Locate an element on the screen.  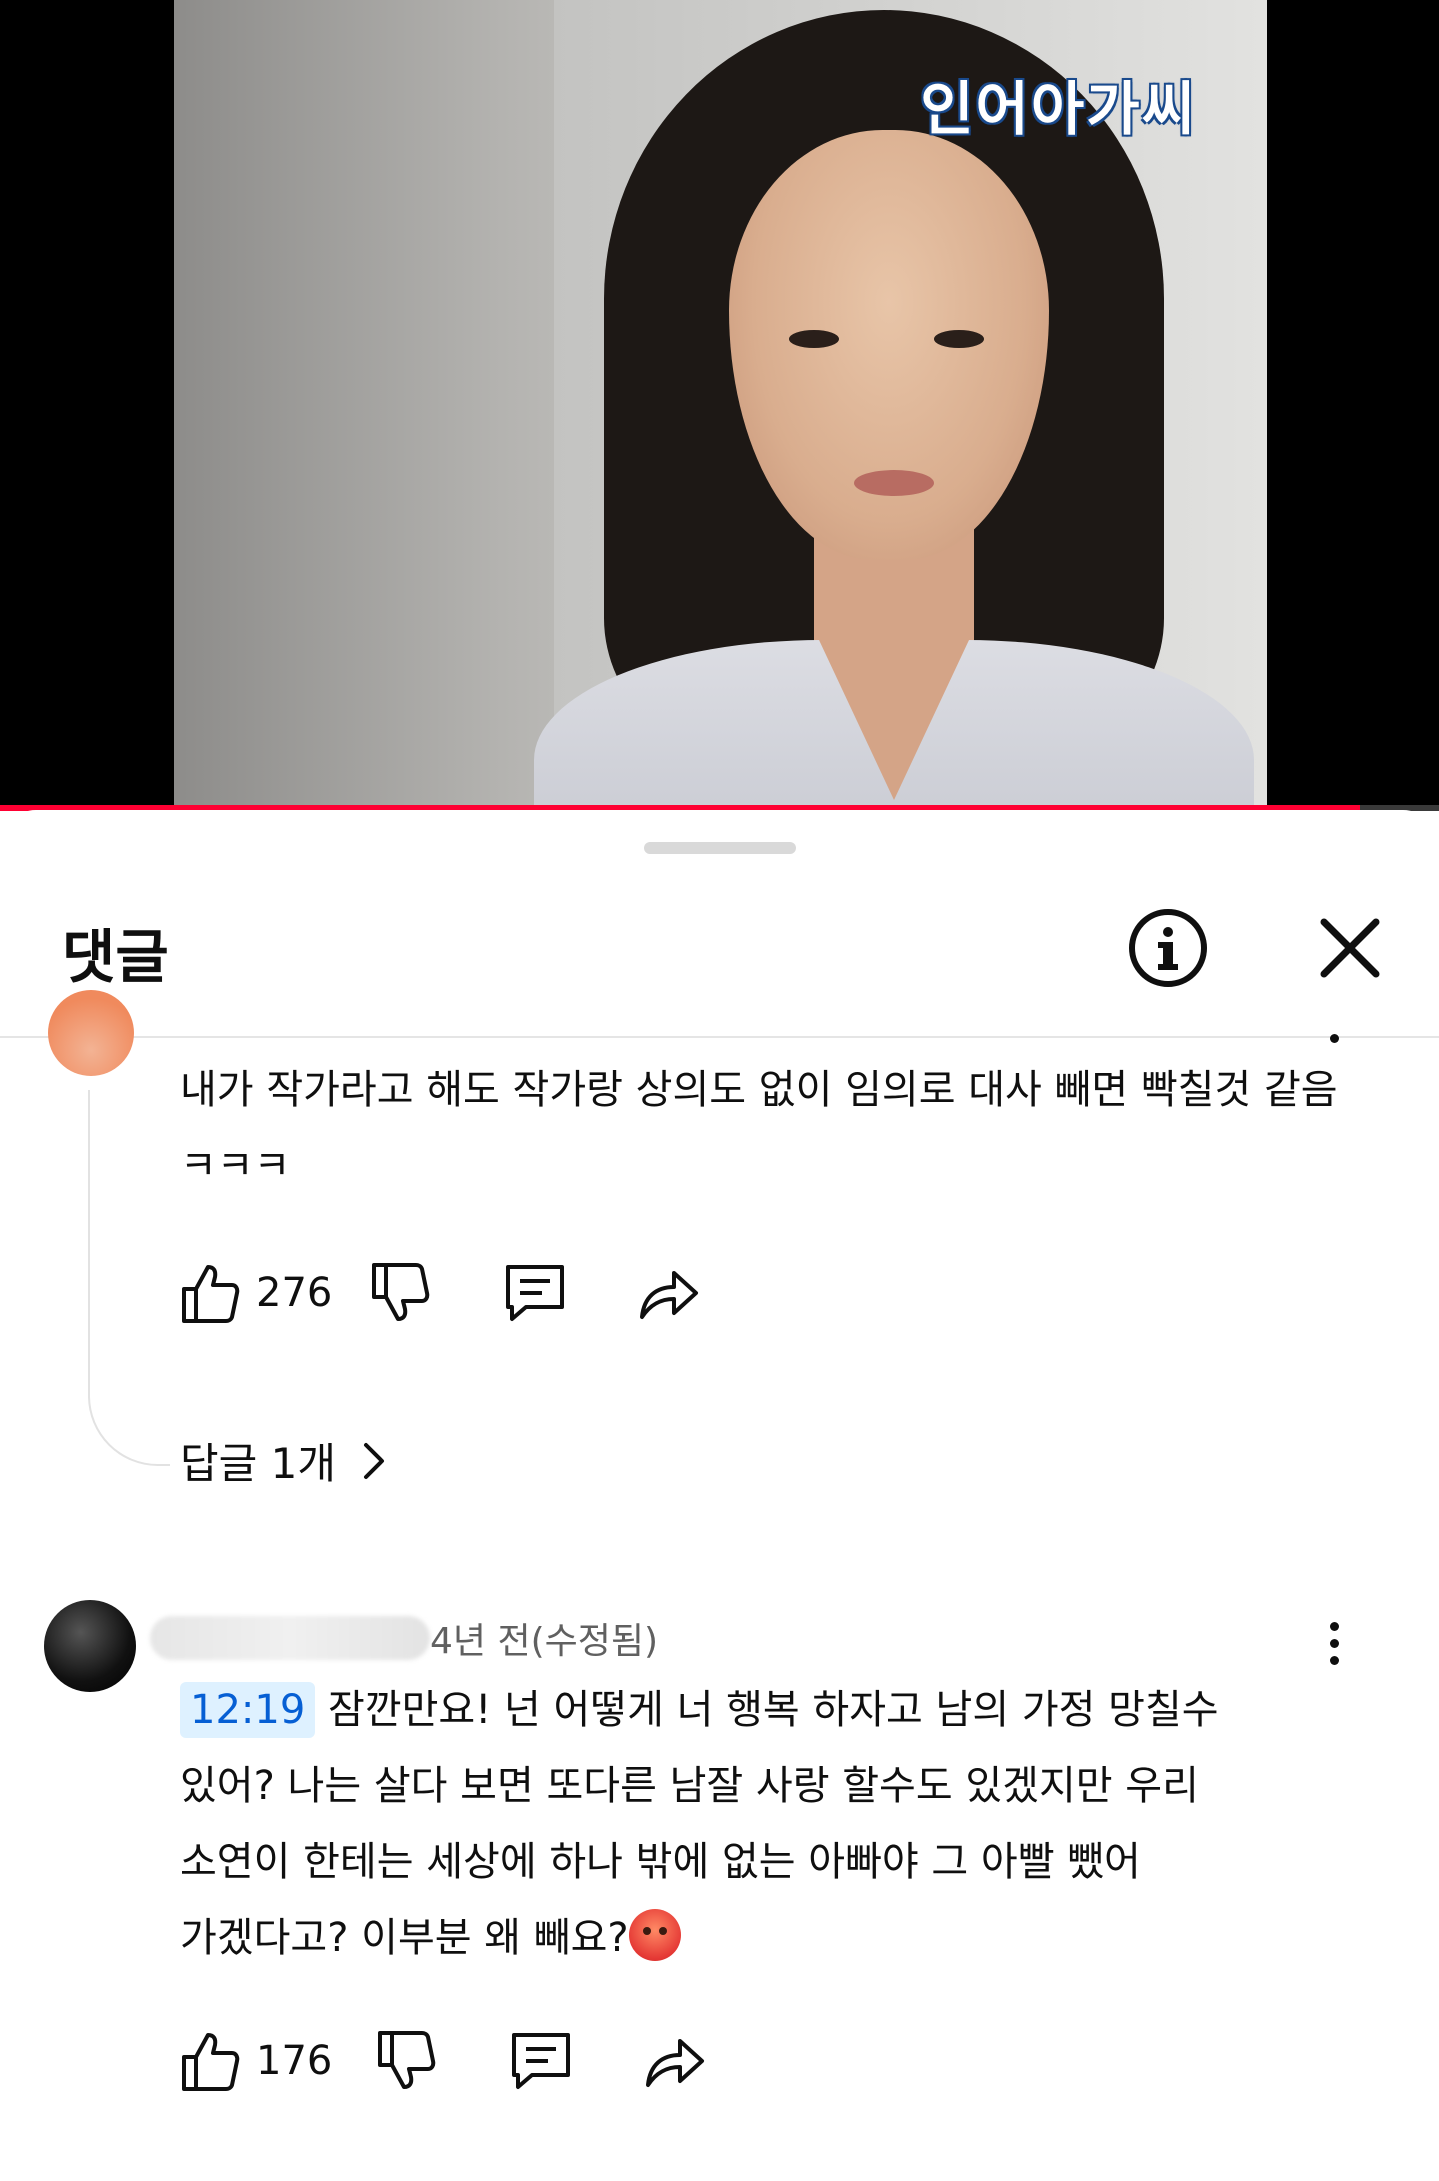
chevron-right-icon is located at coordinates (374, 1460).